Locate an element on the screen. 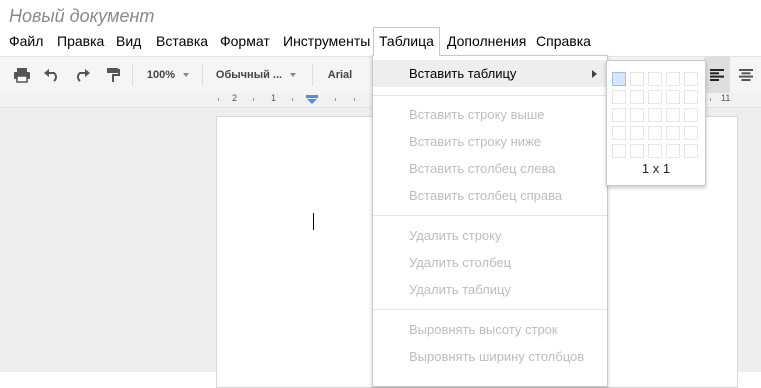  menu-help: Справка is located at coordinates (563, 41).